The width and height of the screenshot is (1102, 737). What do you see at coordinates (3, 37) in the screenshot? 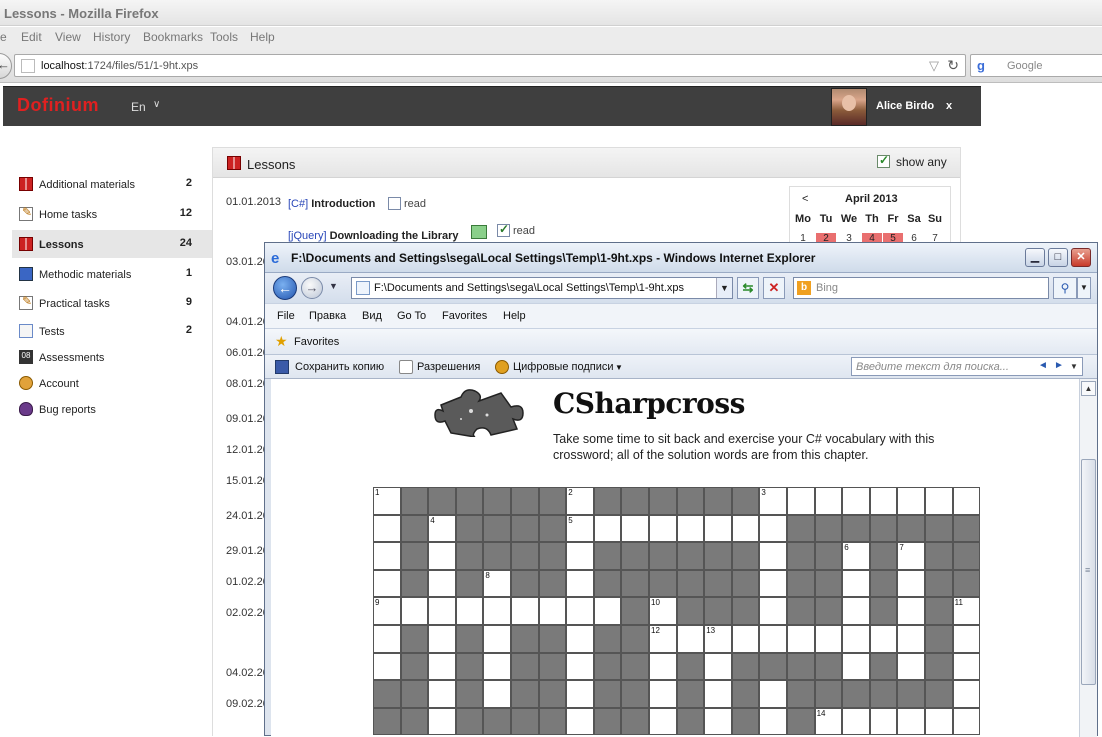
I see `menu-file: e` at bounding box center [3, 37].